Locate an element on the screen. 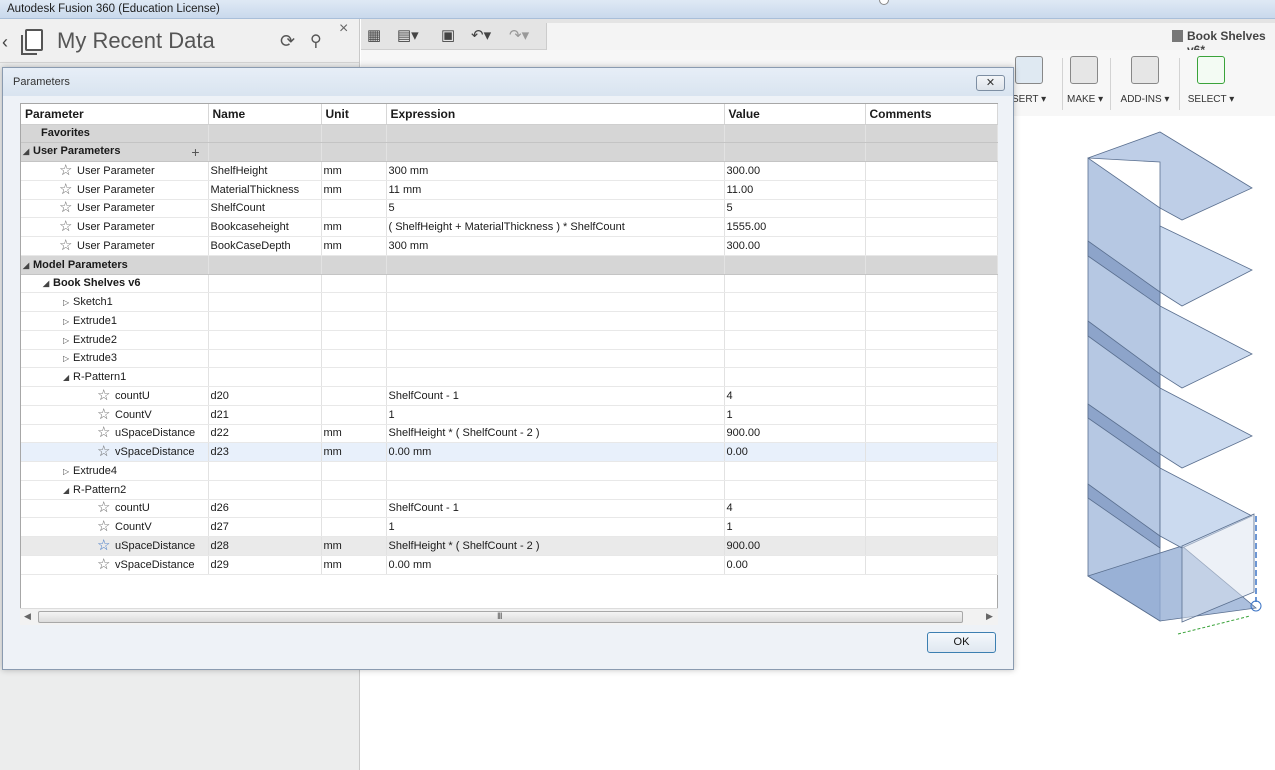  add-ins-group: ADD-INS ▾ is located at coordinates (1145, 80).